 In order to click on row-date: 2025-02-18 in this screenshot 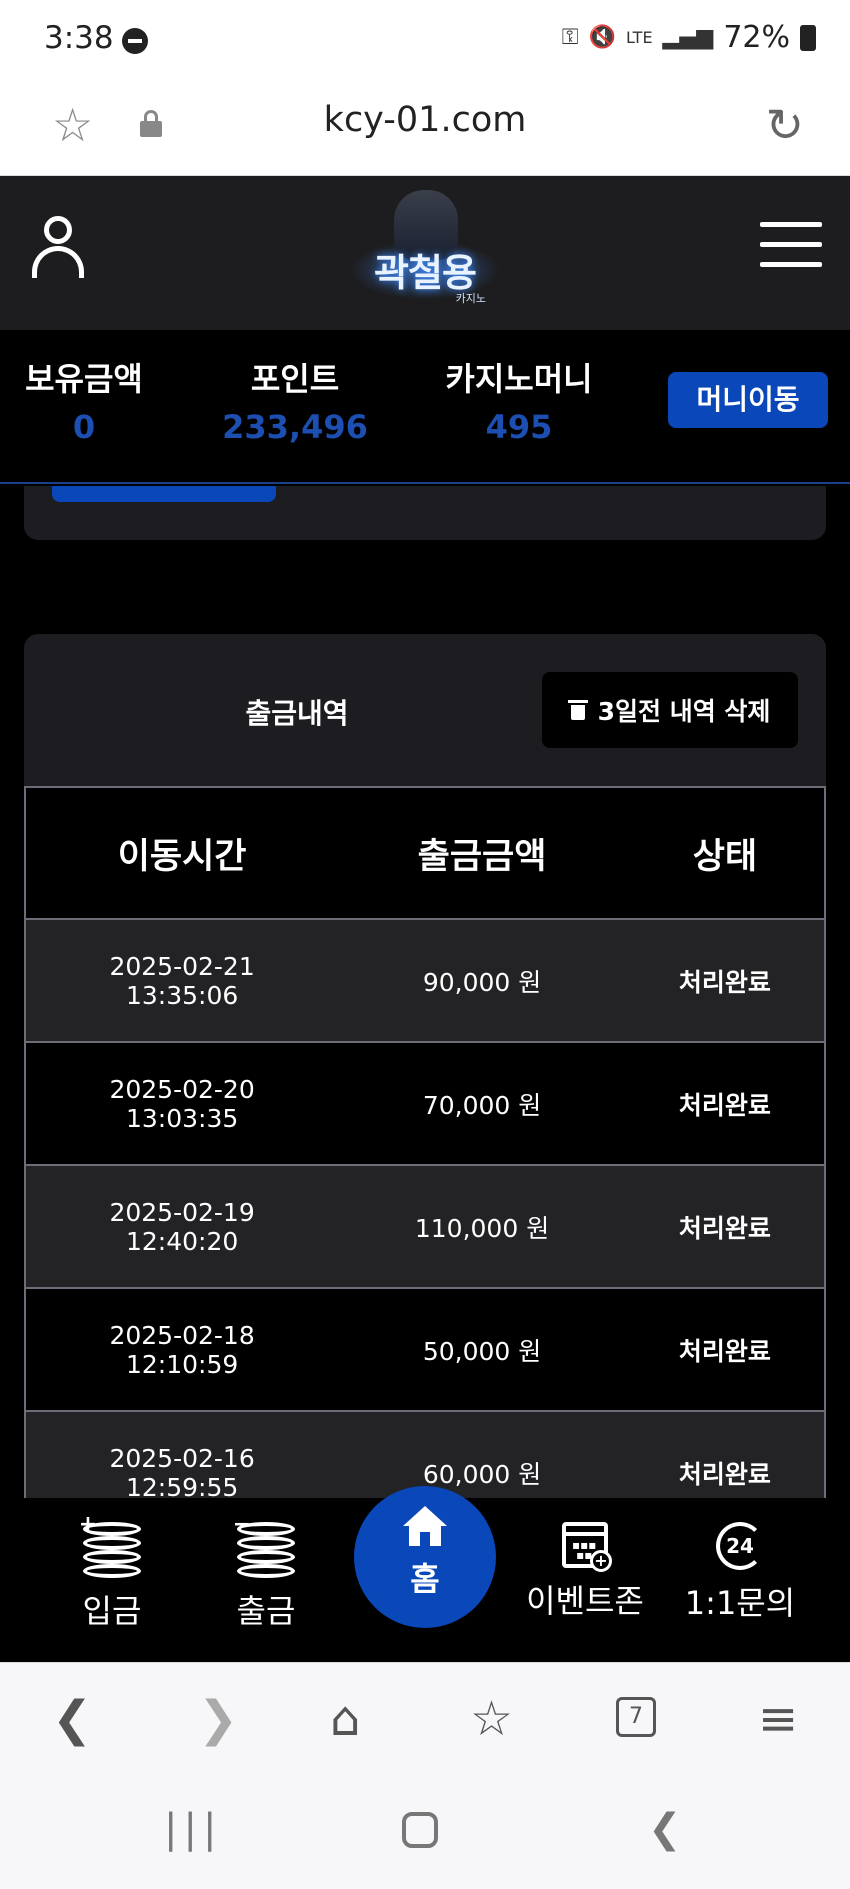, I will do `click(182, 1335)`.